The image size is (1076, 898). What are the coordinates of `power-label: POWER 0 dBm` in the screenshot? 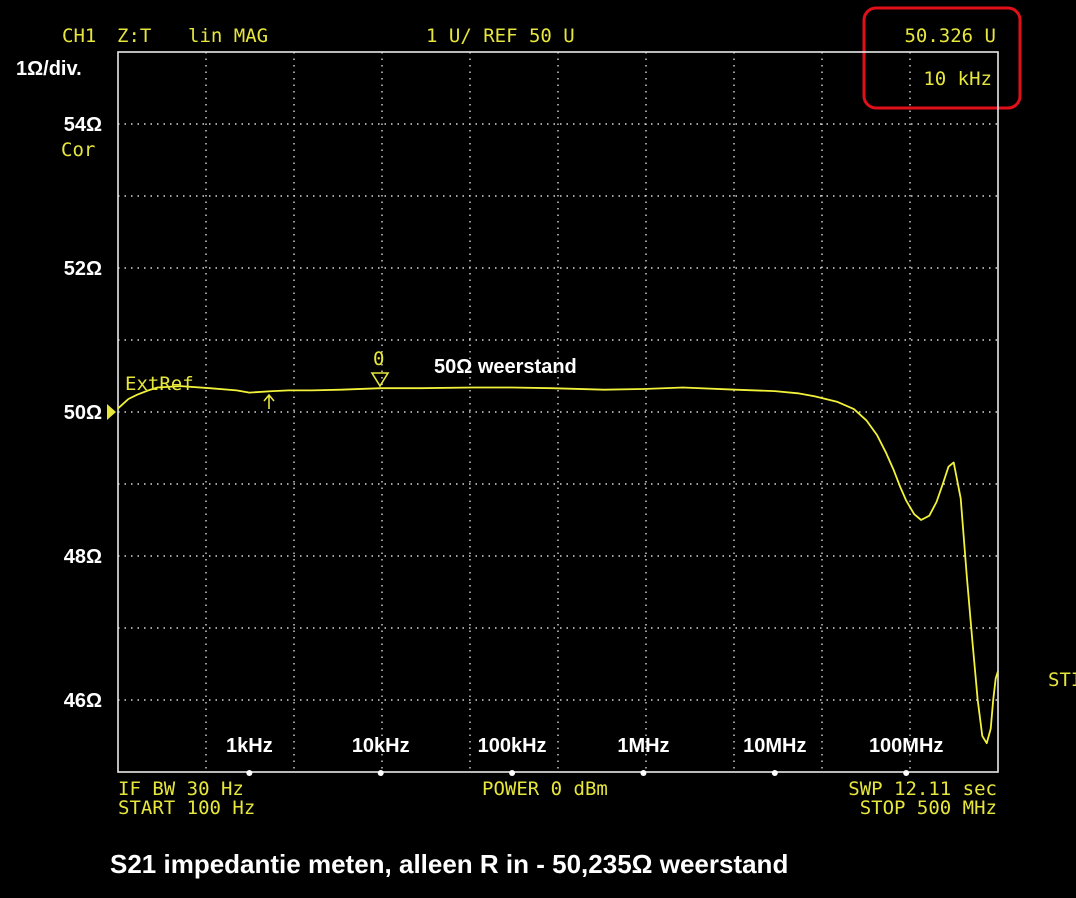 It's located at (545, 789).